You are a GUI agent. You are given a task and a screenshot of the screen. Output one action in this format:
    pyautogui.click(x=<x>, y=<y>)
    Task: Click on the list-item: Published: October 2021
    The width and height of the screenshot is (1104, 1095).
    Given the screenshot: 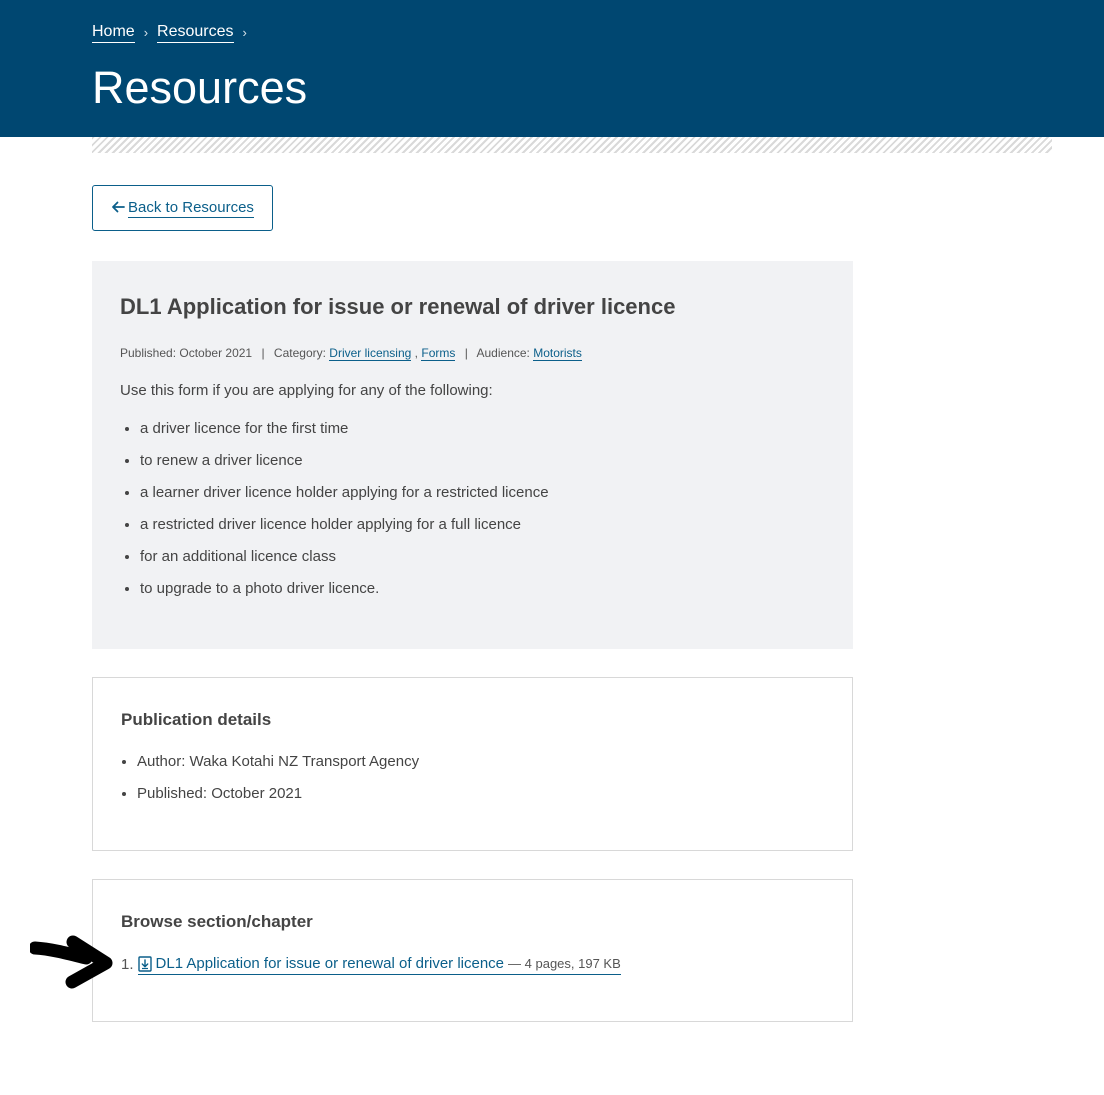 What is the action you would take?
    pyautogui.click(x=480, y=794)
    